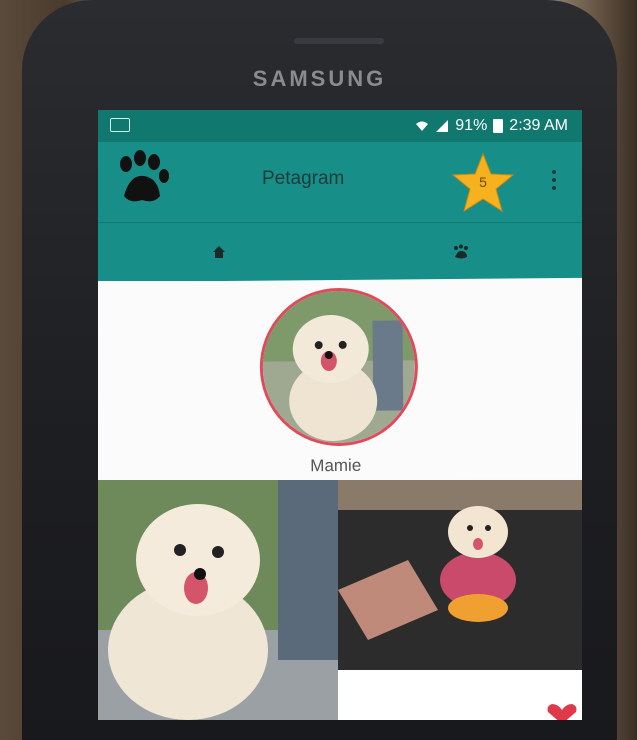 The width and height of the screenshot is (637, 740). I want to click on profile-name: Mamie, so click(336, 465).